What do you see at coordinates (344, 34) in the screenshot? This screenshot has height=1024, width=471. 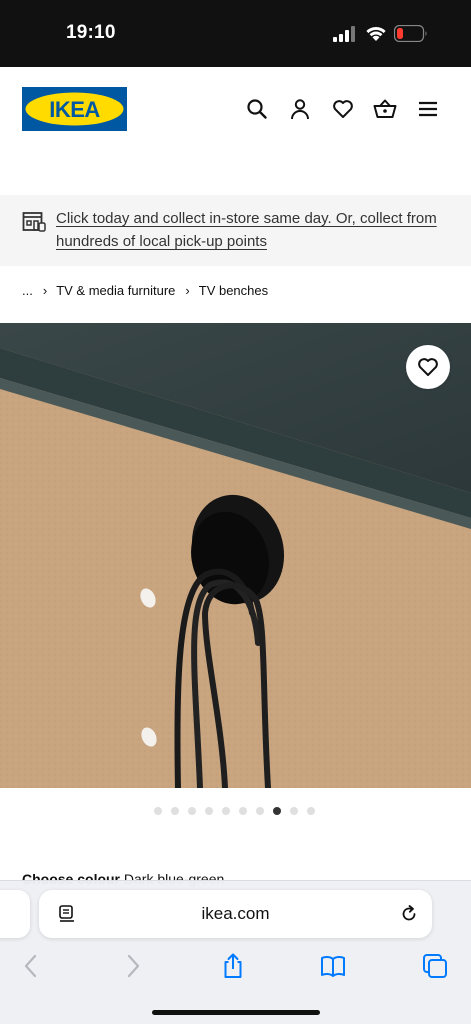 I see `cellular-signal-icon` at bounding box center [344, 34].